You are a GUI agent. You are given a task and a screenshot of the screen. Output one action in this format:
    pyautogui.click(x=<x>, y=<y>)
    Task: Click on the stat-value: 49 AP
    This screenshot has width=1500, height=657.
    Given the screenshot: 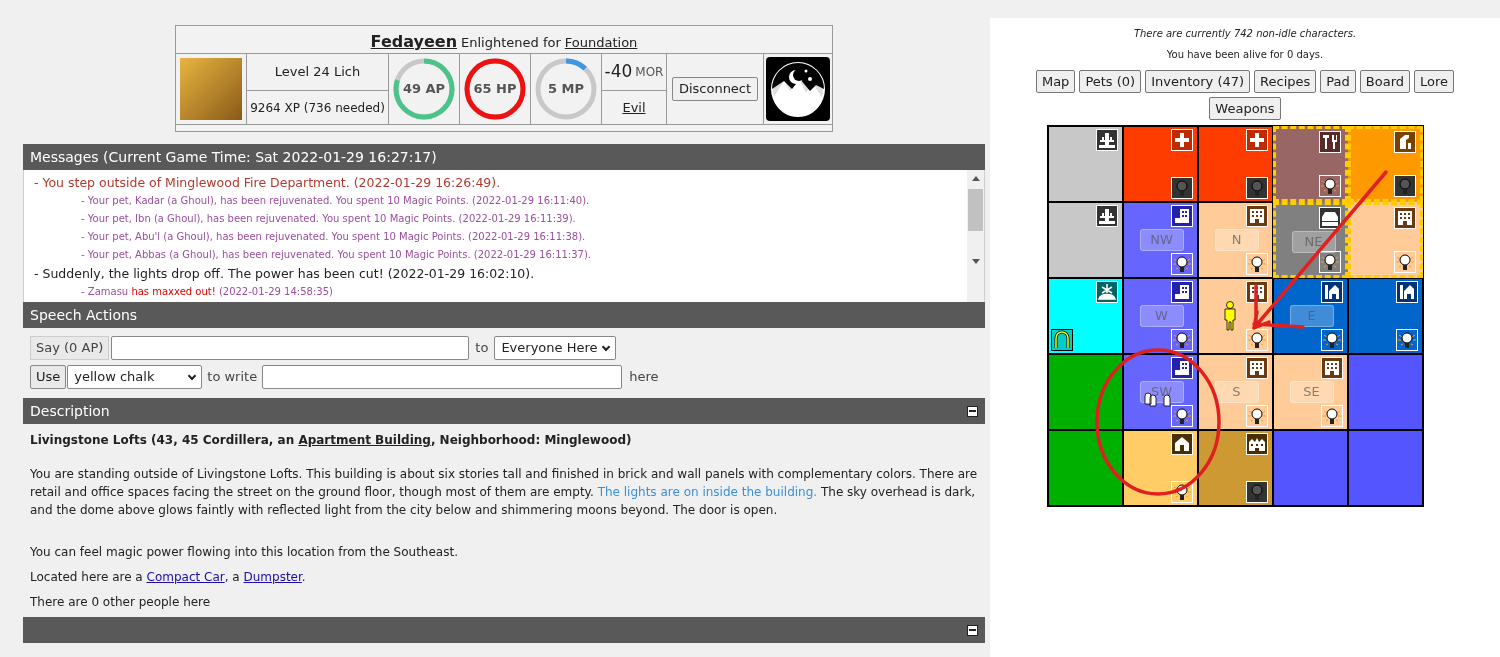 What is the action you would take?
    pyautogui.click(x=424, y=89)
    